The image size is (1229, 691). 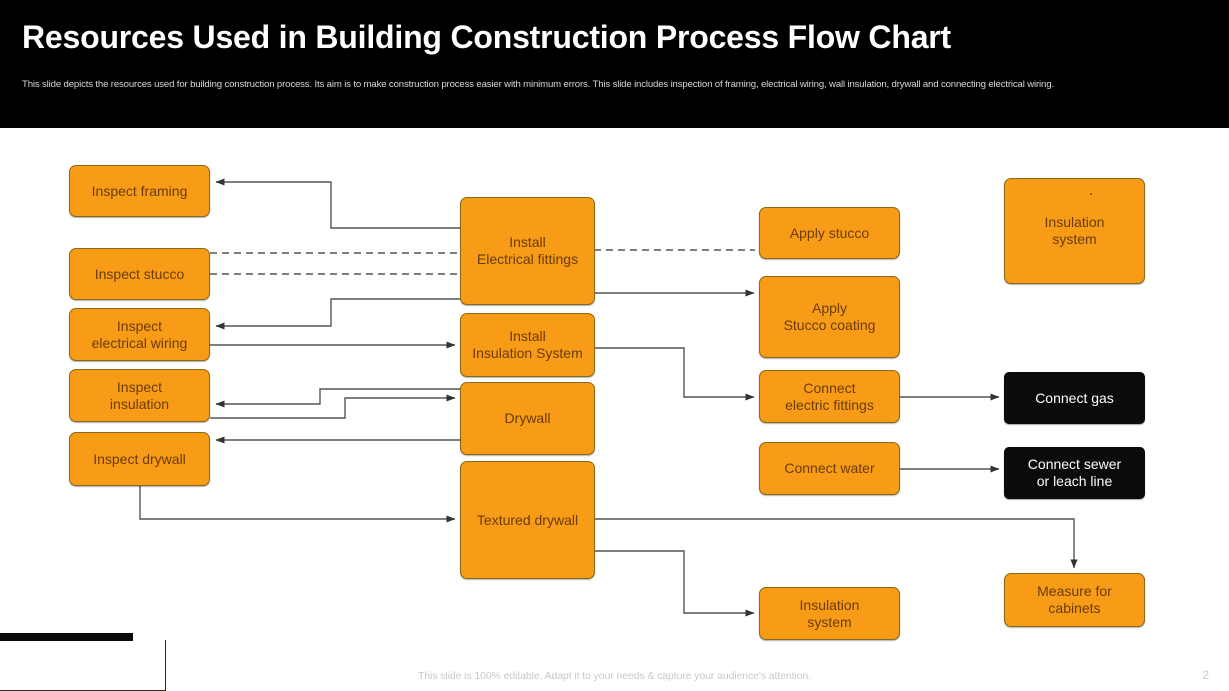 What do you see at coordinates (337, 398) in the screenshot?
I see `c-ins-to-inspins` at bounding box center [337, 398].